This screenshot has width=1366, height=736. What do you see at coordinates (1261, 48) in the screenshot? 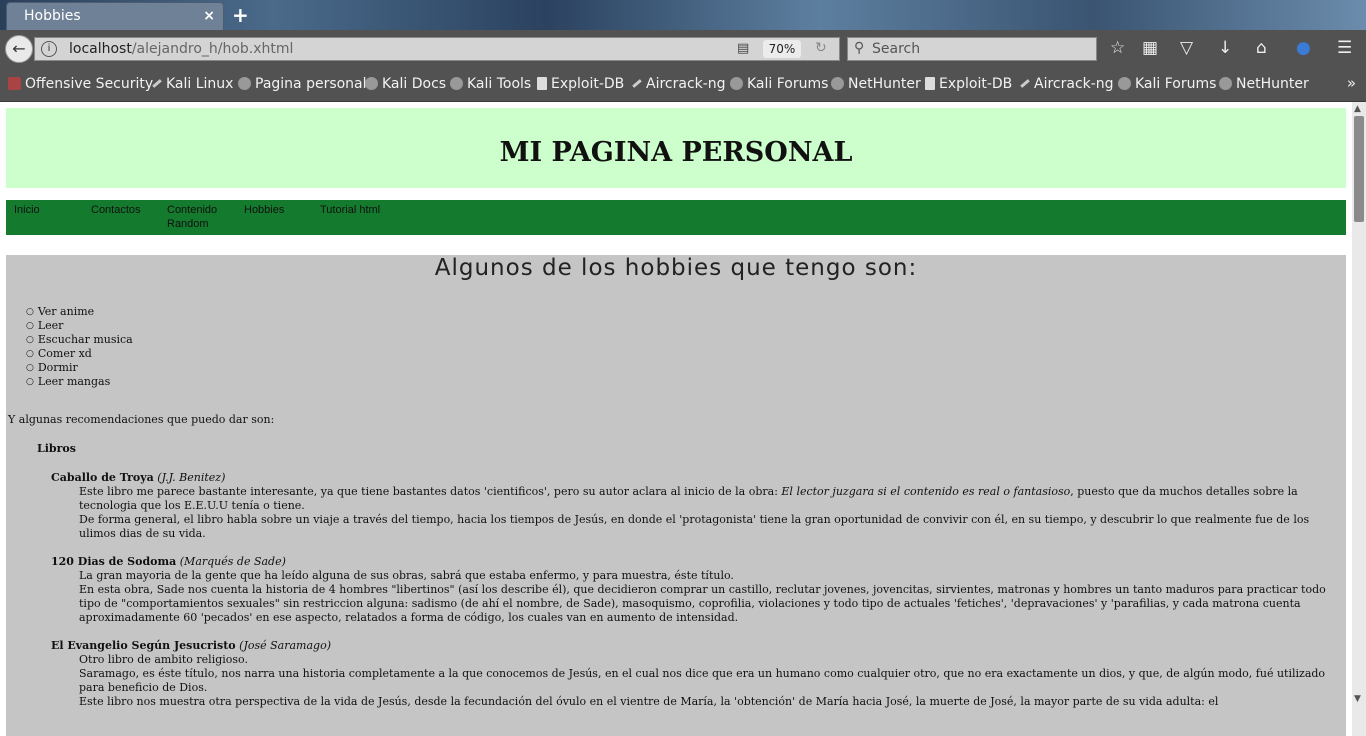
I see `home-icon: ⌂` at bounding box center [1261, 48].